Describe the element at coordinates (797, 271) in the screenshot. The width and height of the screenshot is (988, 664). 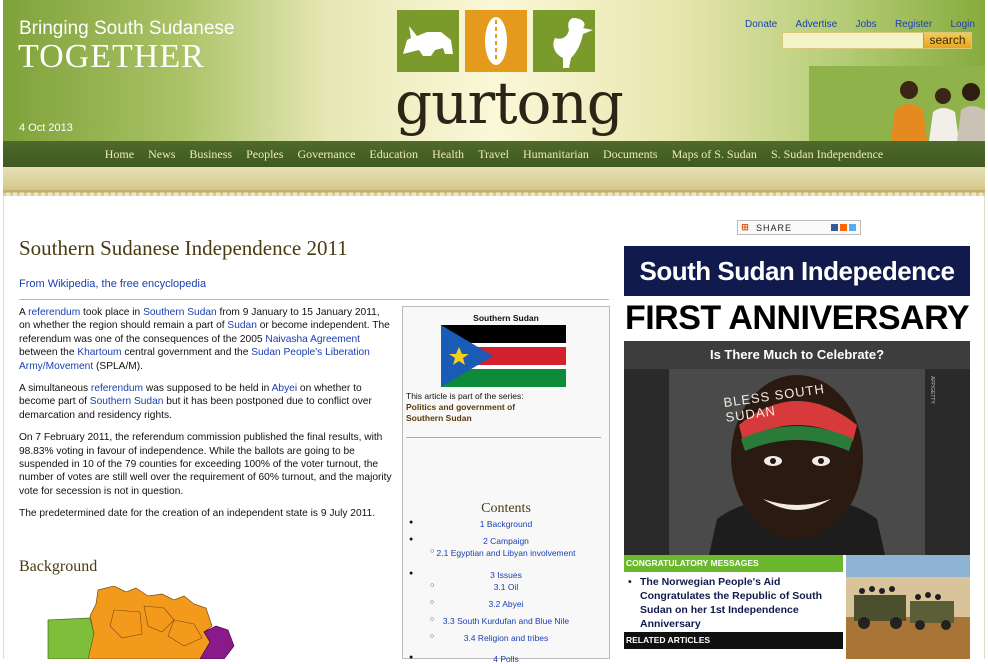
I see `ad-banner-title: South Sudan Indepedence` at that location.